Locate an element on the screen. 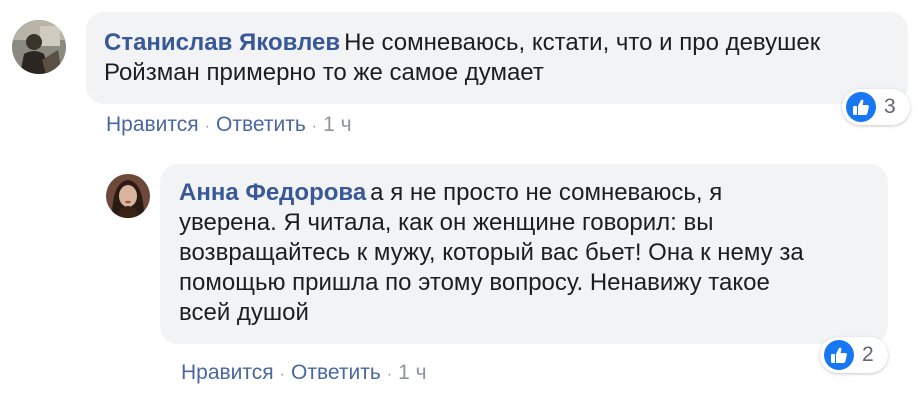 The height and width of the screenshot is (404, 918). comment-text-line: Не сомневаюсь, кстати, что и про девушек is located at coordinates (582, 42).